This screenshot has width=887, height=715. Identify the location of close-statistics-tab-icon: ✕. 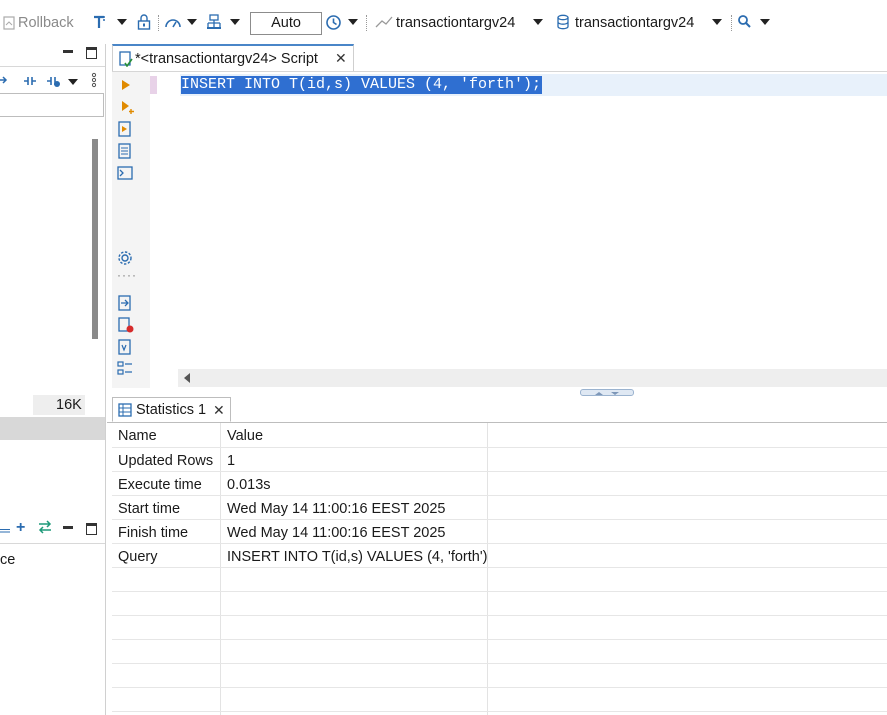
(219, 410).